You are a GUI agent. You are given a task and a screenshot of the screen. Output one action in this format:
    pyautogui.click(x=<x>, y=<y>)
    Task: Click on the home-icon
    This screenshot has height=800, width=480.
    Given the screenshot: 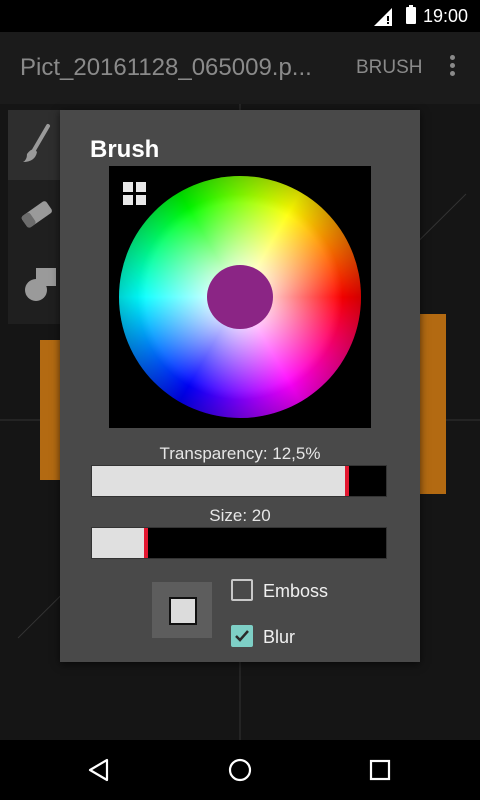 What is the action you would take?
    pyautogui.click(x=240, y=770)
    